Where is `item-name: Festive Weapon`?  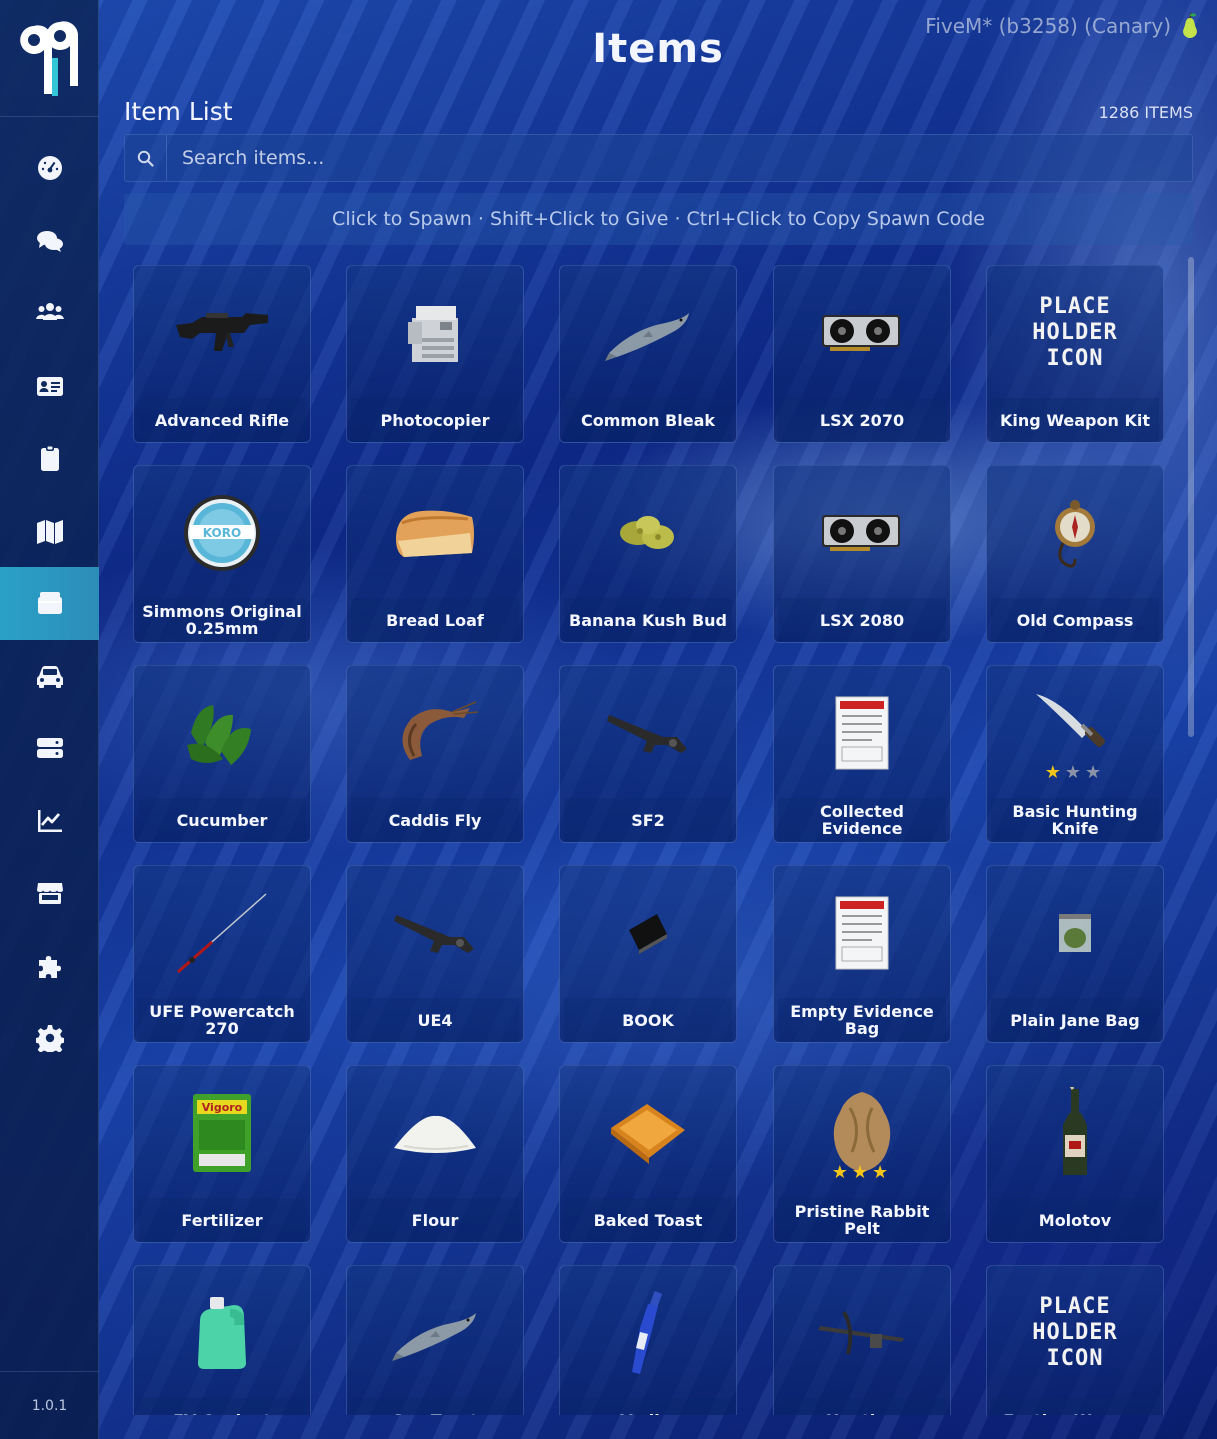 item-name: Festive Weapon is located at coordinates (1075, 1406).